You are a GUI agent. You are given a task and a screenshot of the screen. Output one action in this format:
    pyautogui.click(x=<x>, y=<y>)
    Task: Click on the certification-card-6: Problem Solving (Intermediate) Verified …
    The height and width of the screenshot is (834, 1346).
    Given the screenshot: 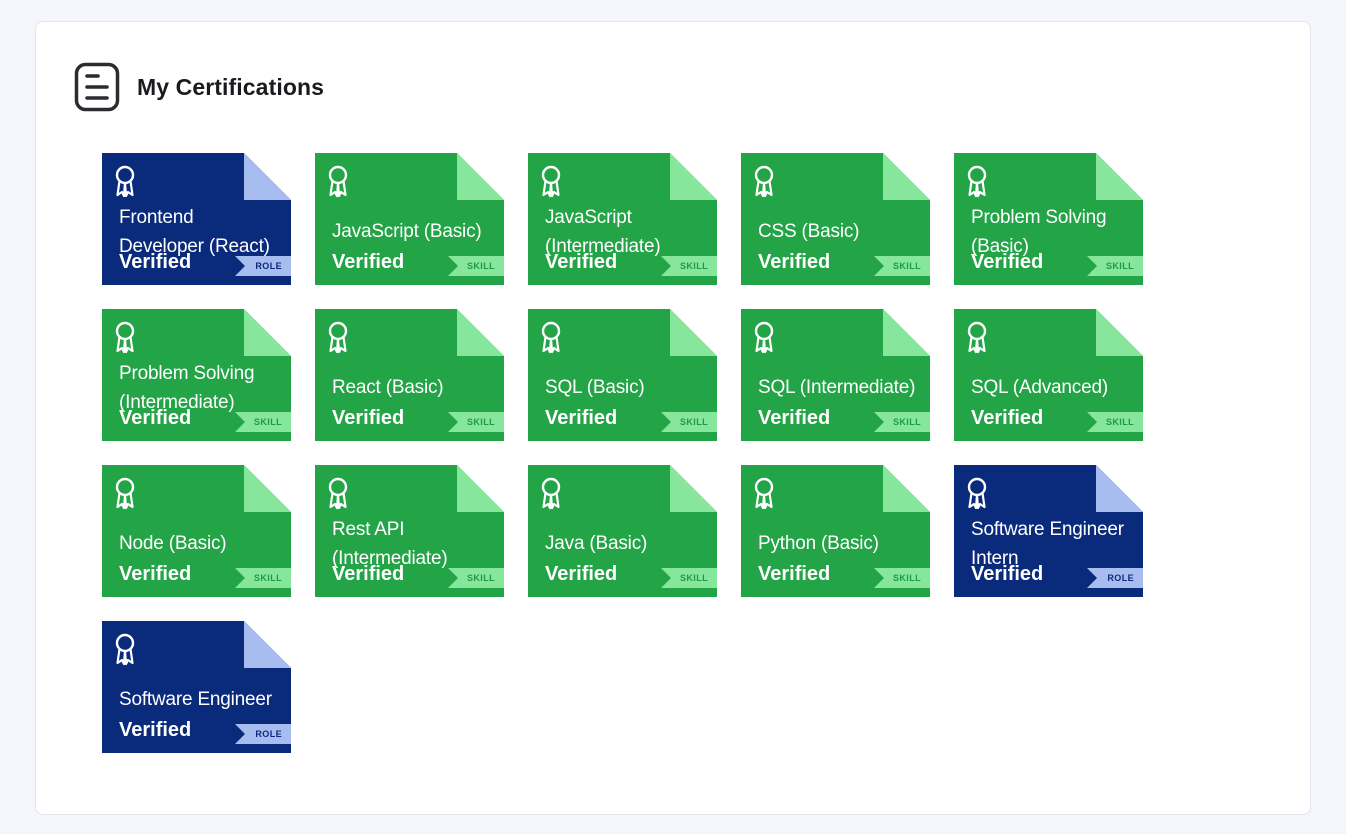 What is the action you would take?
    pyautogui.click(x=196, y=375)
    